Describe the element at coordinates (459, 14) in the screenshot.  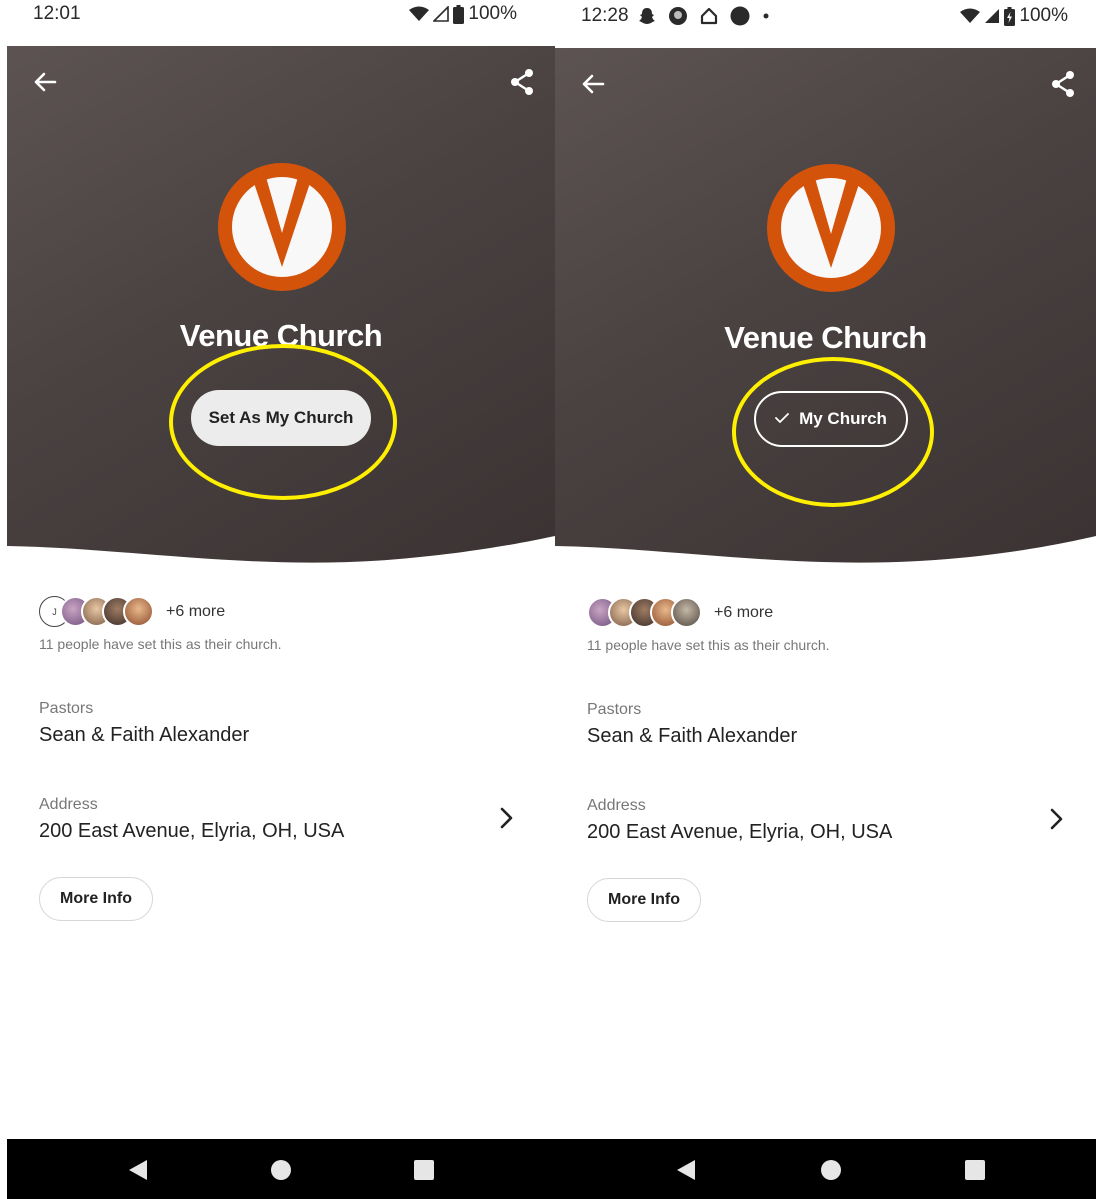
I see `battery-icon` at that location.